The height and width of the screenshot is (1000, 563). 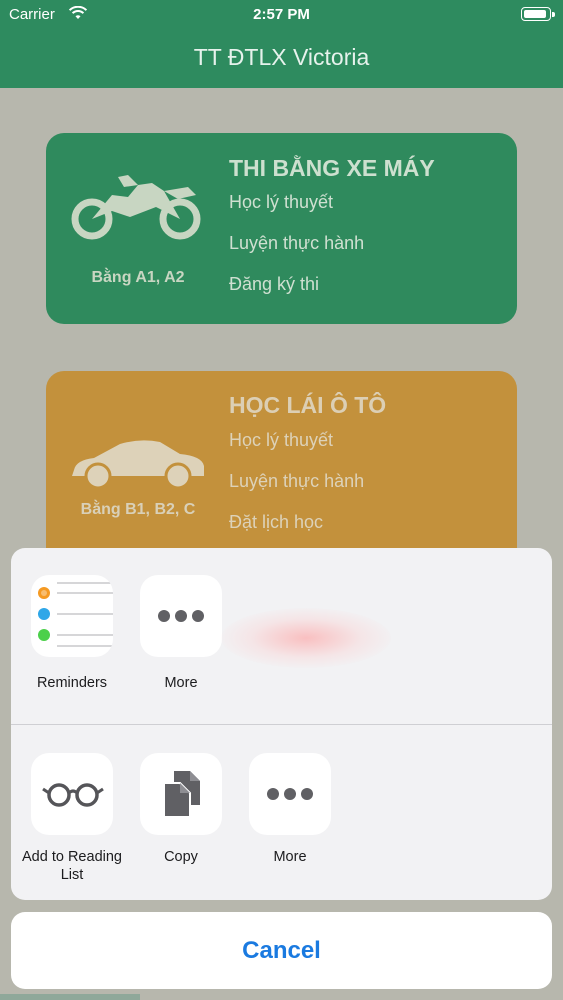 I want to click on motorbike-item-practice: Luyện thực hành, so click(x=296, y=243).